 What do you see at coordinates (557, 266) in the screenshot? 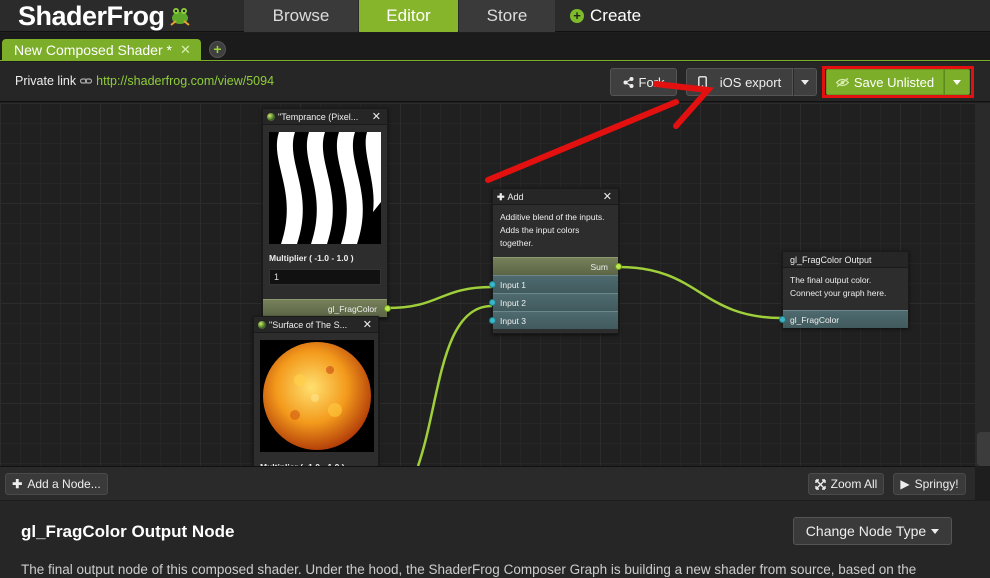
I see `port-out-sum: Sum` at bounding box center [557, 266].